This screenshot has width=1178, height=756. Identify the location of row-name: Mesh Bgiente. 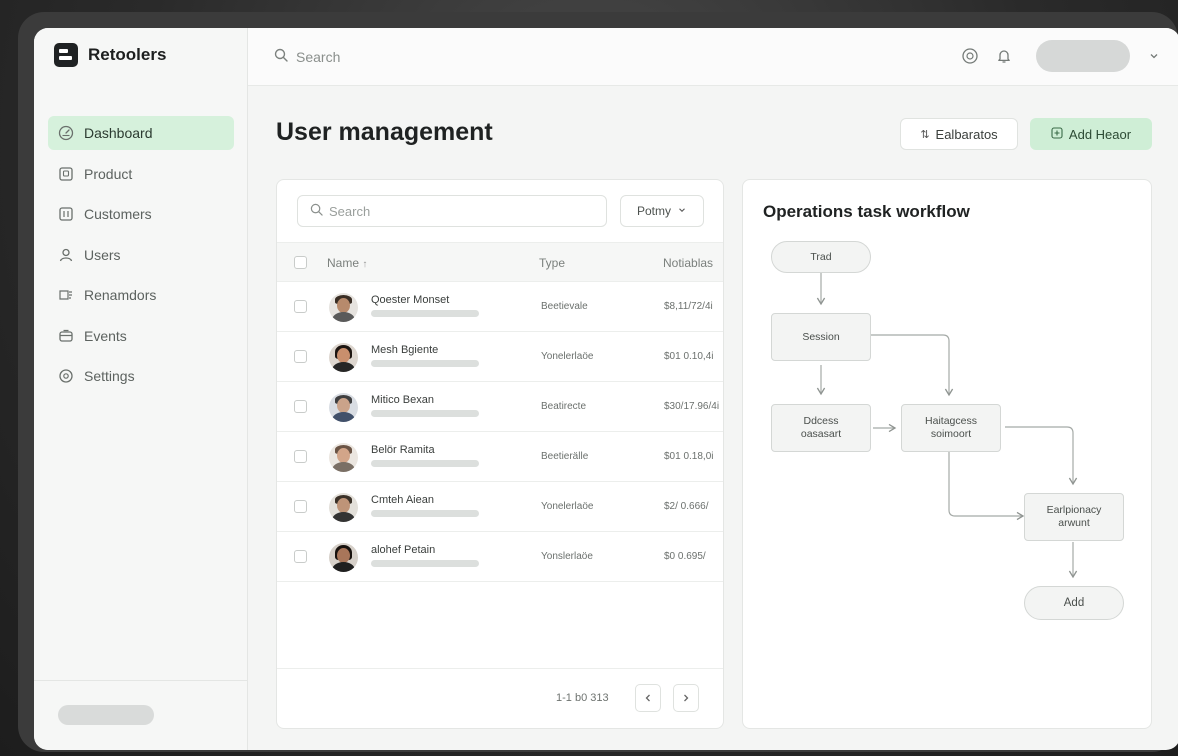
(405, 350).